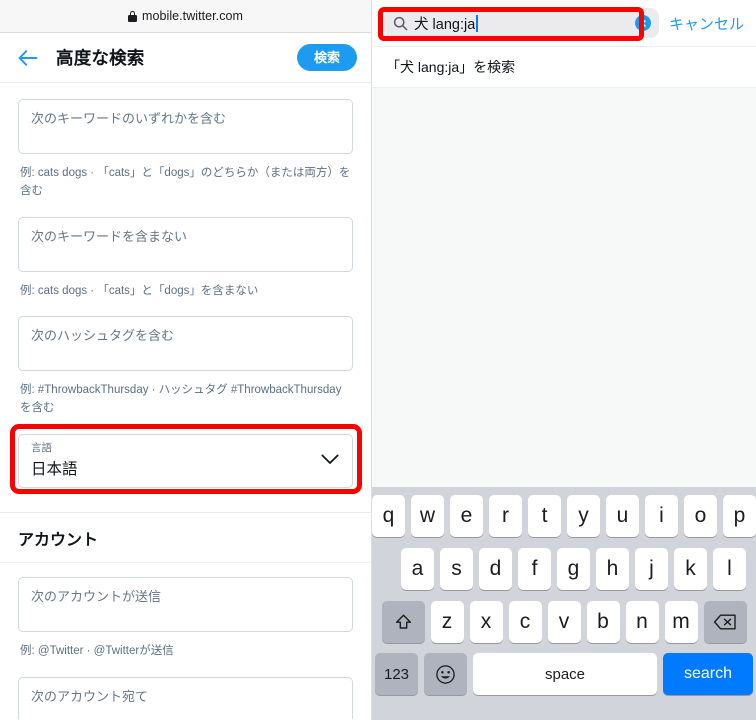  I want to click on key-p: p, so click(739, 516).